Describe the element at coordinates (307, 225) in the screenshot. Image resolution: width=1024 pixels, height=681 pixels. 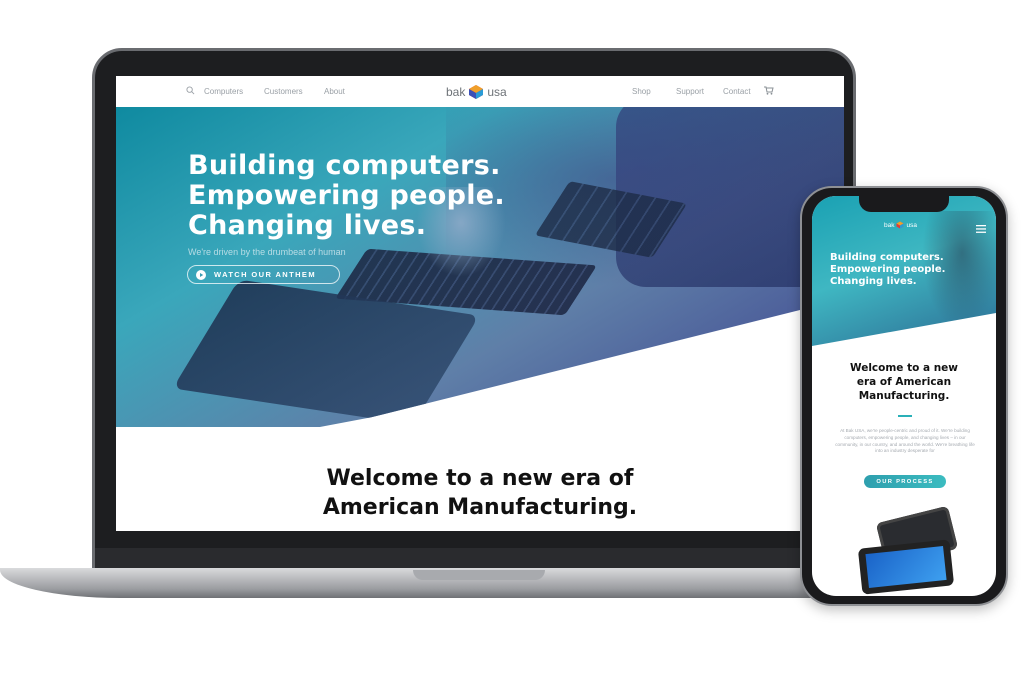
I see `hero-title-line: Changing lives.` at that location.